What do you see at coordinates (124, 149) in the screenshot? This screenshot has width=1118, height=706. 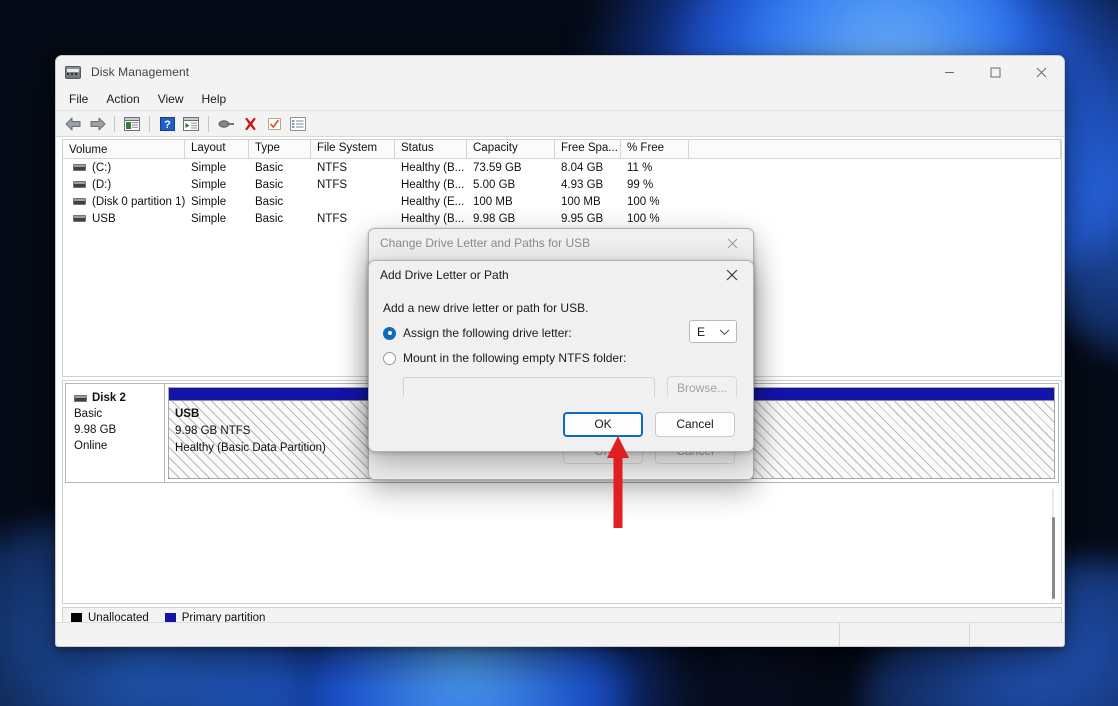 I see `column-header-volume: Volume` at bounding box center [124, 149].